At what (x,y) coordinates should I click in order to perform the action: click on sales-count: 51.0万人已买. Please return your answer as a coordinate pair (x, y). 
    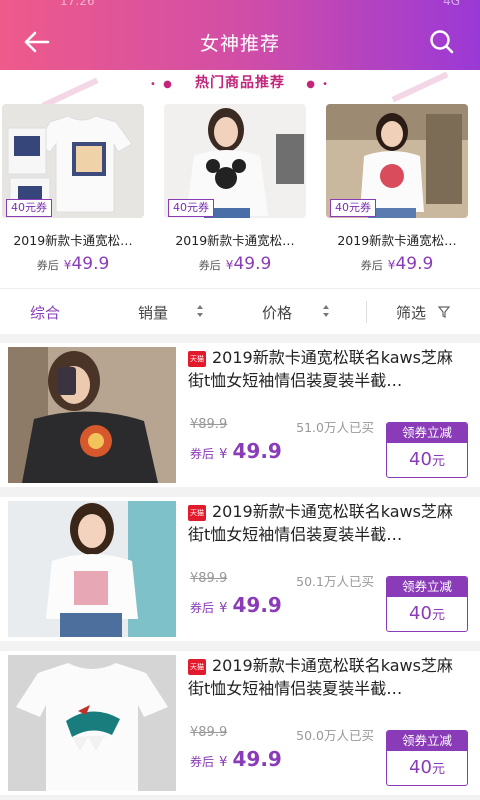
    Looking at the image, I should click on (335, 427).